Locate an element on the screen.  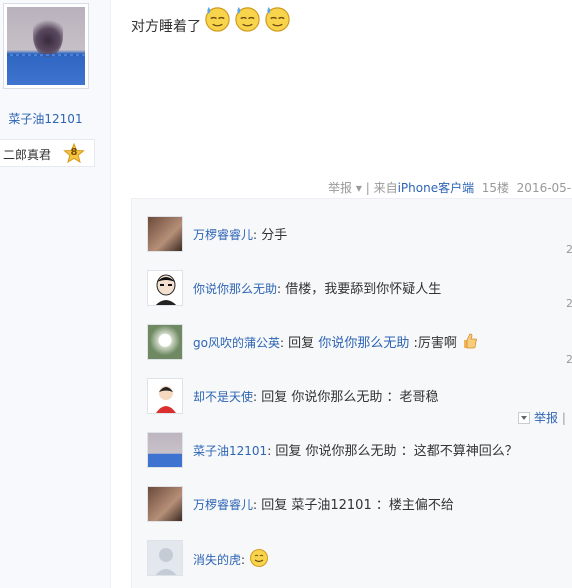
reply-item: 万椤睿睿儿: 分手 is located at coordinates (359, 236).